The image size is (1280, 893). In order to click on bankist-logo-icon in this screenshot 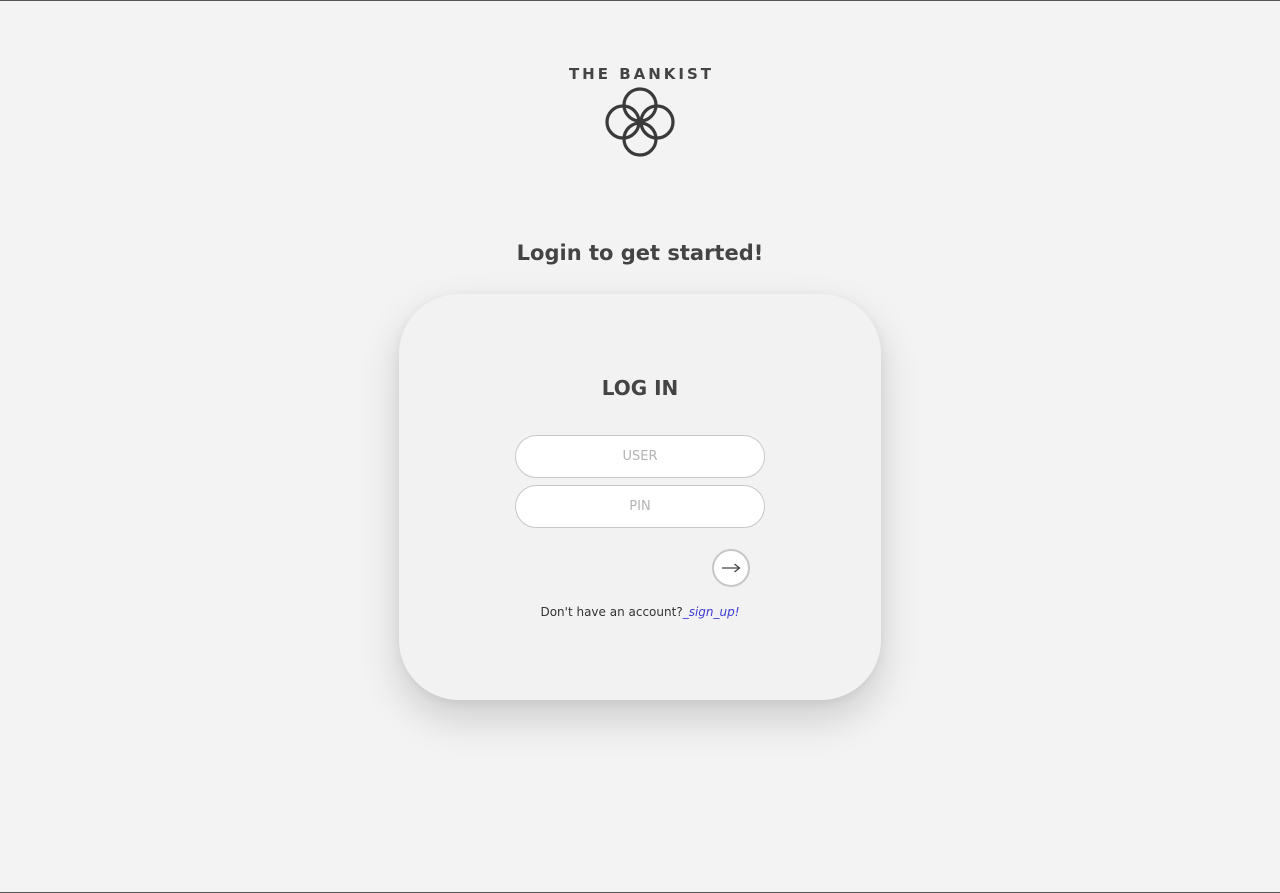, I will do `click(640, 122)`.